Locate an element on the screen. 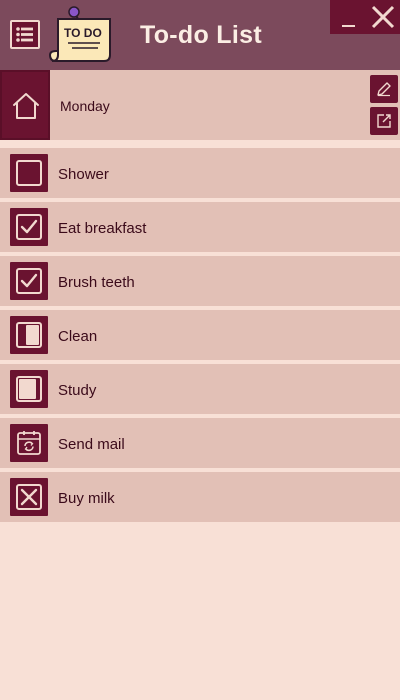  logo-text: TO DO is located at coordinates (83, 33).